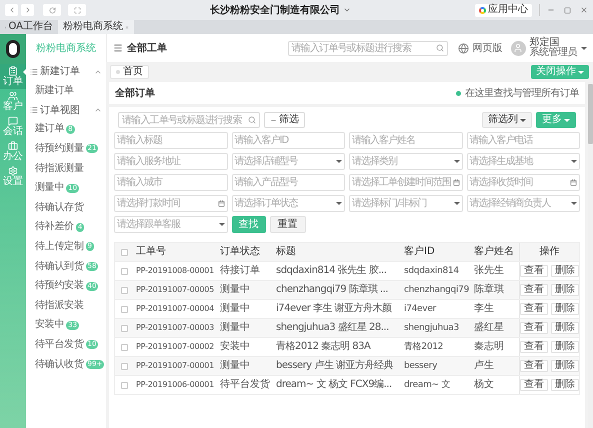  Describe the element at coordinates (545, 43) in the screenshot. I see `user-name: 郑定国` at that location.